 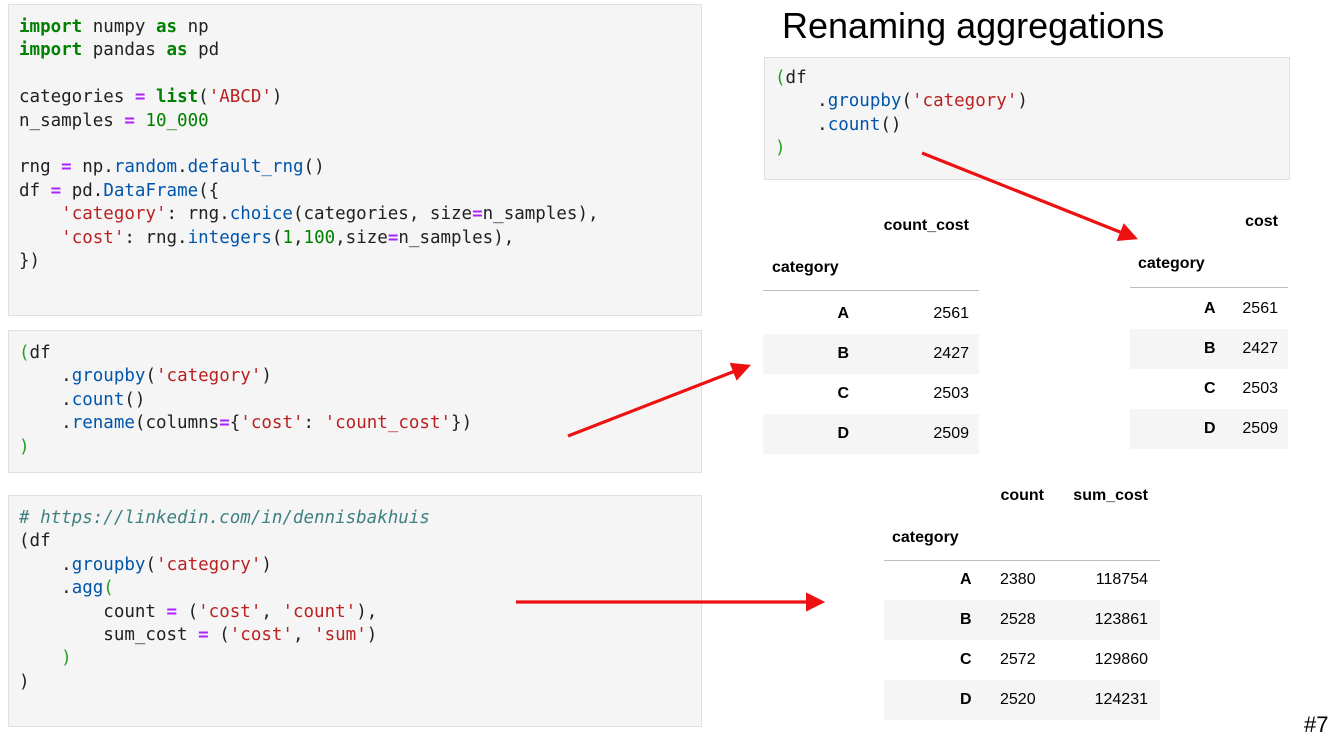 What do you see at coordinates (1029, 196) in the screenshot?
I see `arrow-count-to-table` at bounding box center [1029, 196].